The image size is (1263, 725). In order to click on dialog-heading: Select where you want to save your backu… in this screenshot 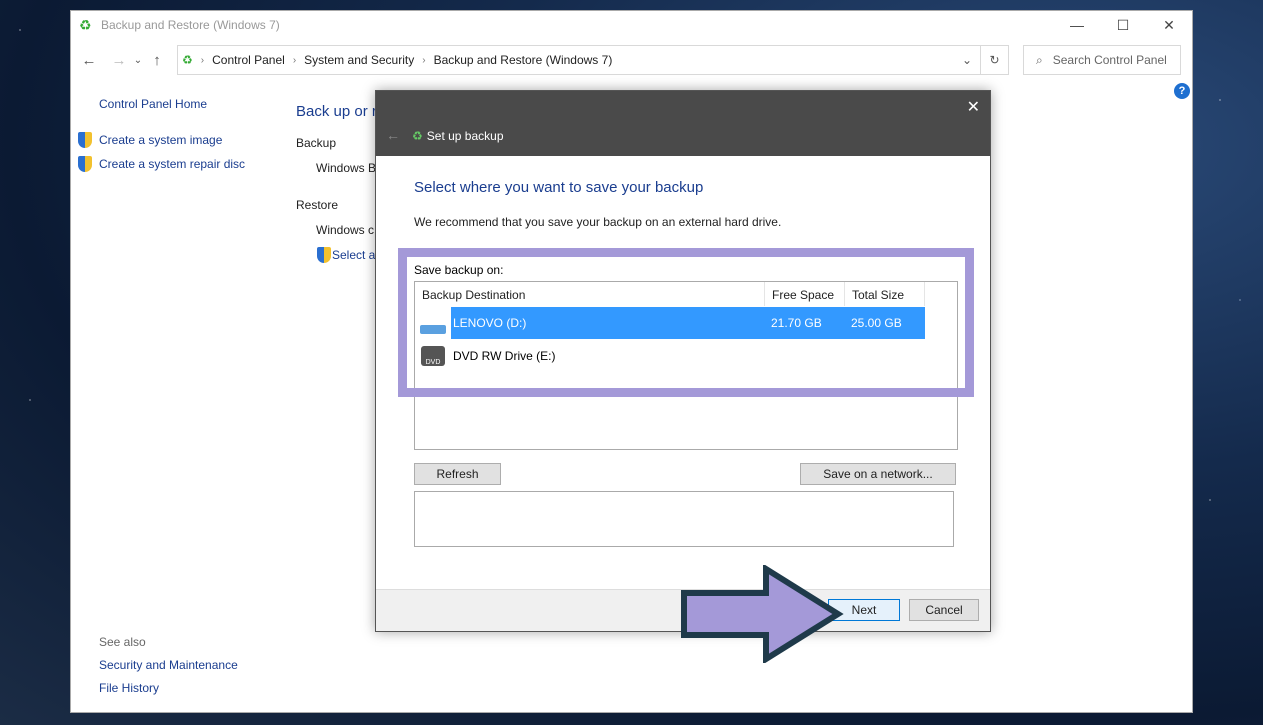, I will do `click(559, 187)`.